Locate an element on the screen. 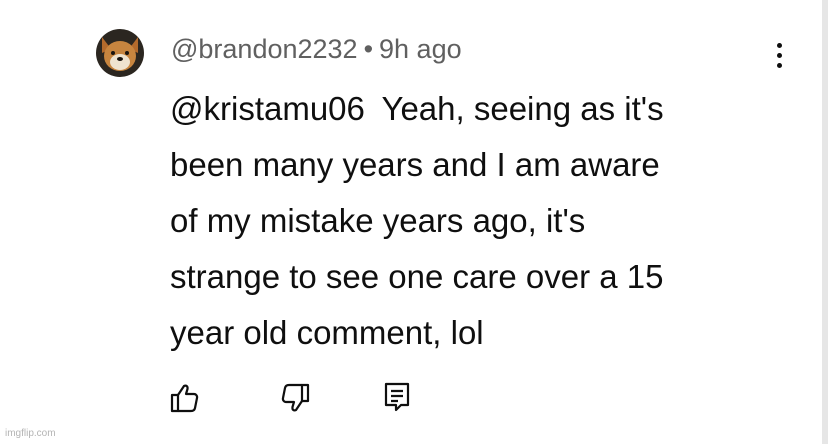 This screenshot has height=444, width=828. comment-line: of my mistake years ago, it's is located at coordinates (378, 220).